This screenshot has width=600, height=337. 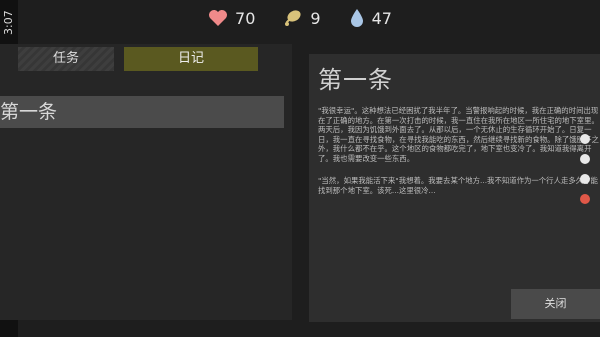 What do you see at coordinates (191, 59) in the screenshot?
I see `tab-diary: 日记` at bounding box center [191, 59].